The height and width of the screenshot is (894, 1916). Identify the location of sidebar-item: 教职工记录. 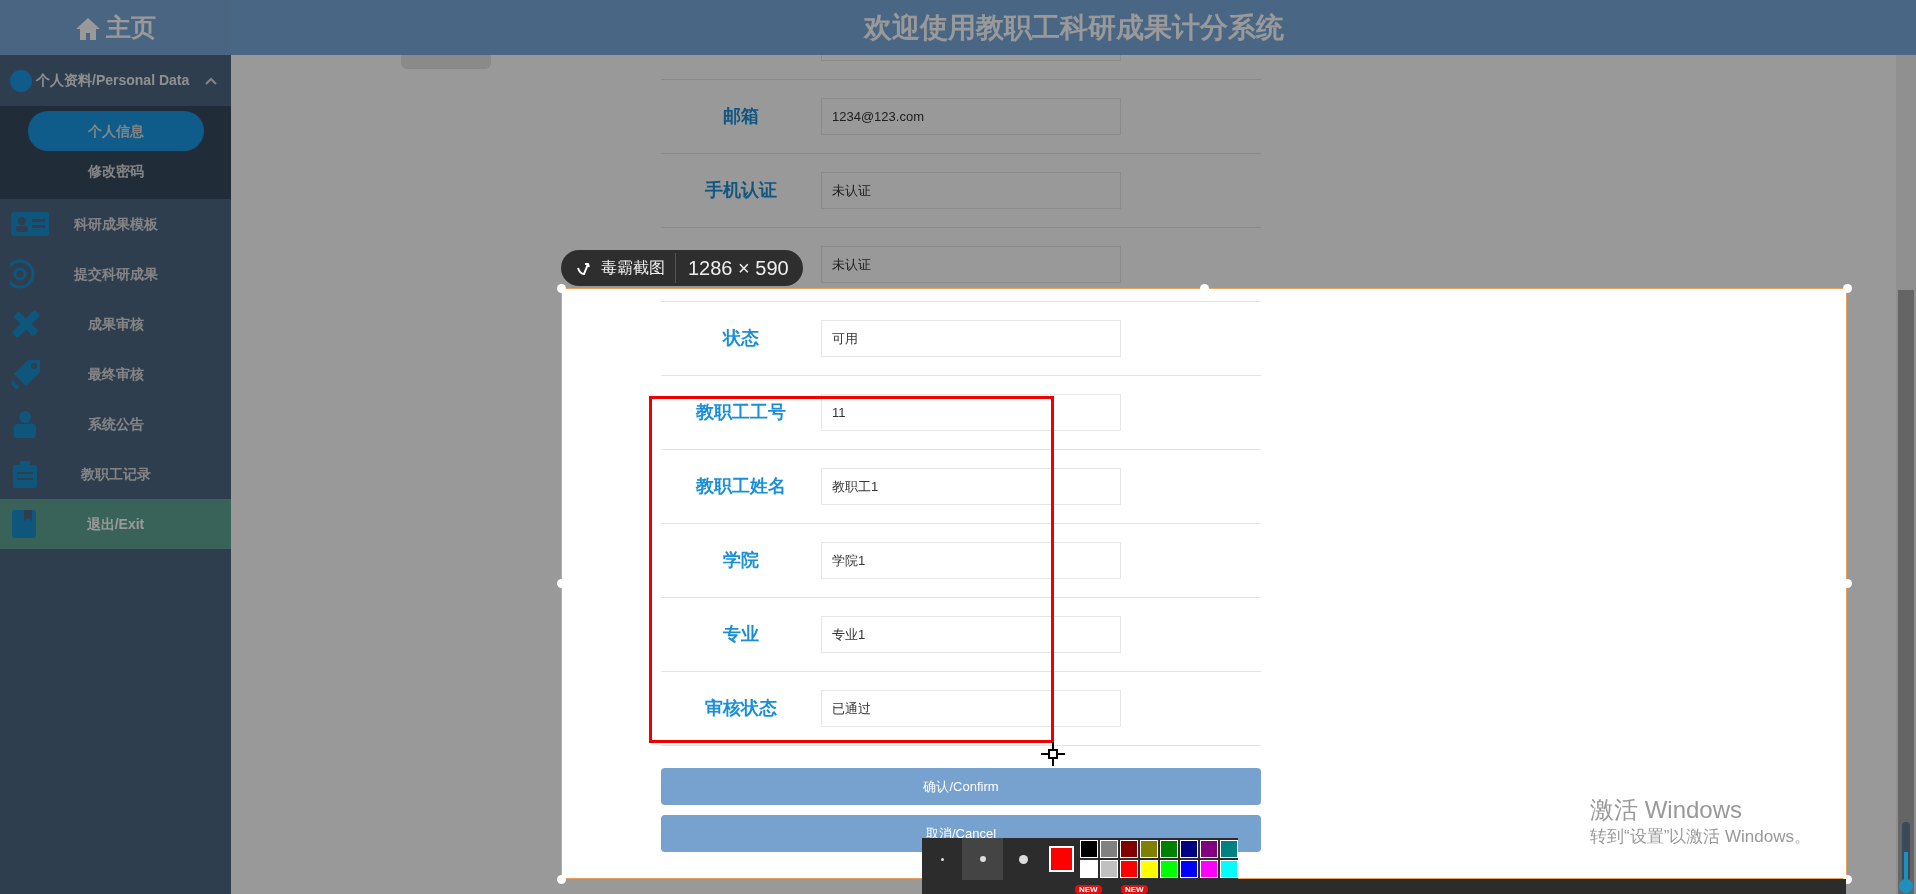
(115, 474).